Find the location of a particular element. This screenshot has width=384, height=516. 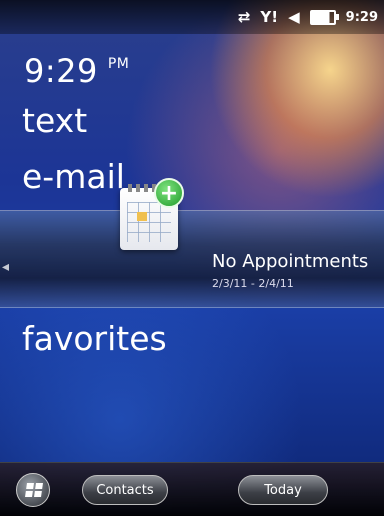

clock-time: 9:29 is located at coordinates (61, 71).